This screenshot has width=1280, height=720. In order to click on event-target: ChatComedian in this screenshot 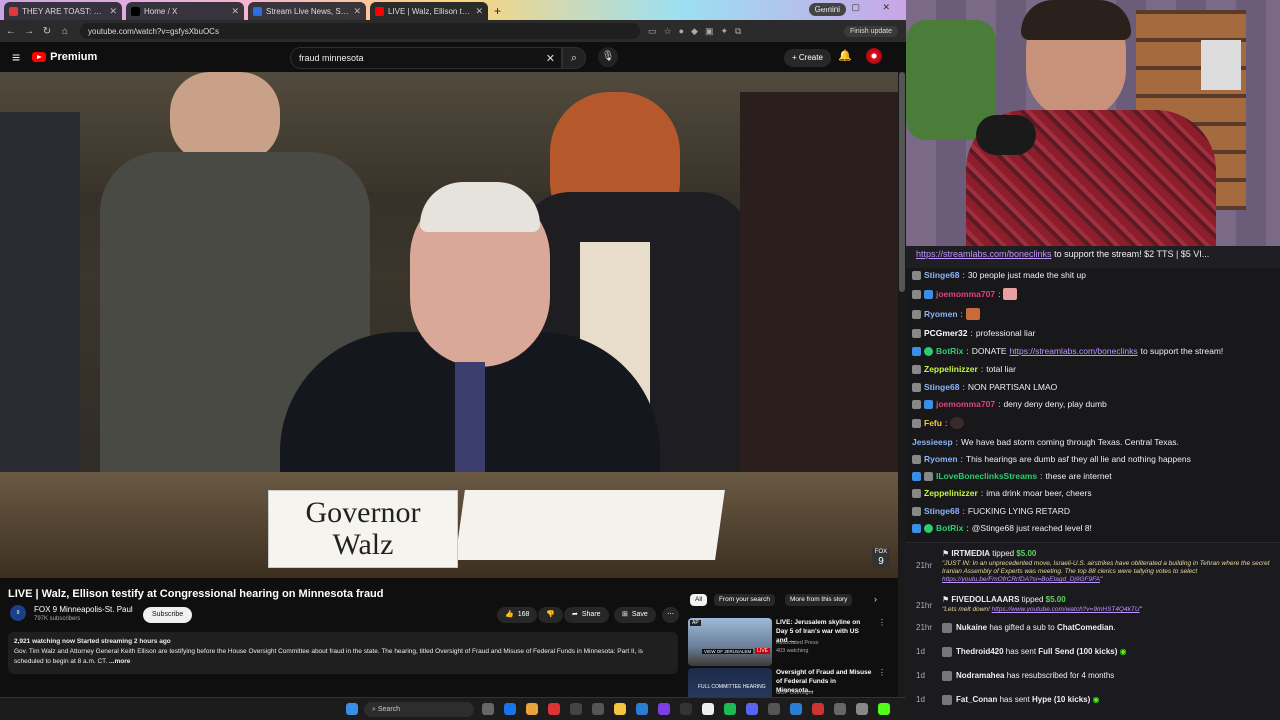, I will do `click(1085, 627)`.